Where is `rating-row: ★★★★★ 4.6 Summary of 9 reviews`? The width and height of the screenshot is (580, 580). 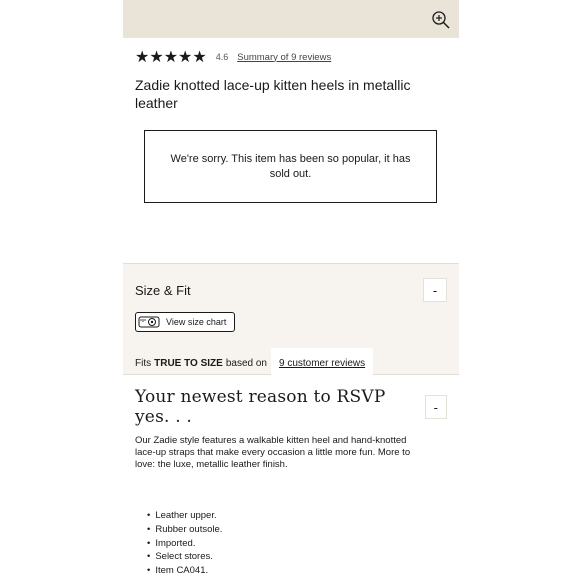 rating-row: ★★★★★ 4.6 Summary of 9 reviews is located at coordinates (291, 57).